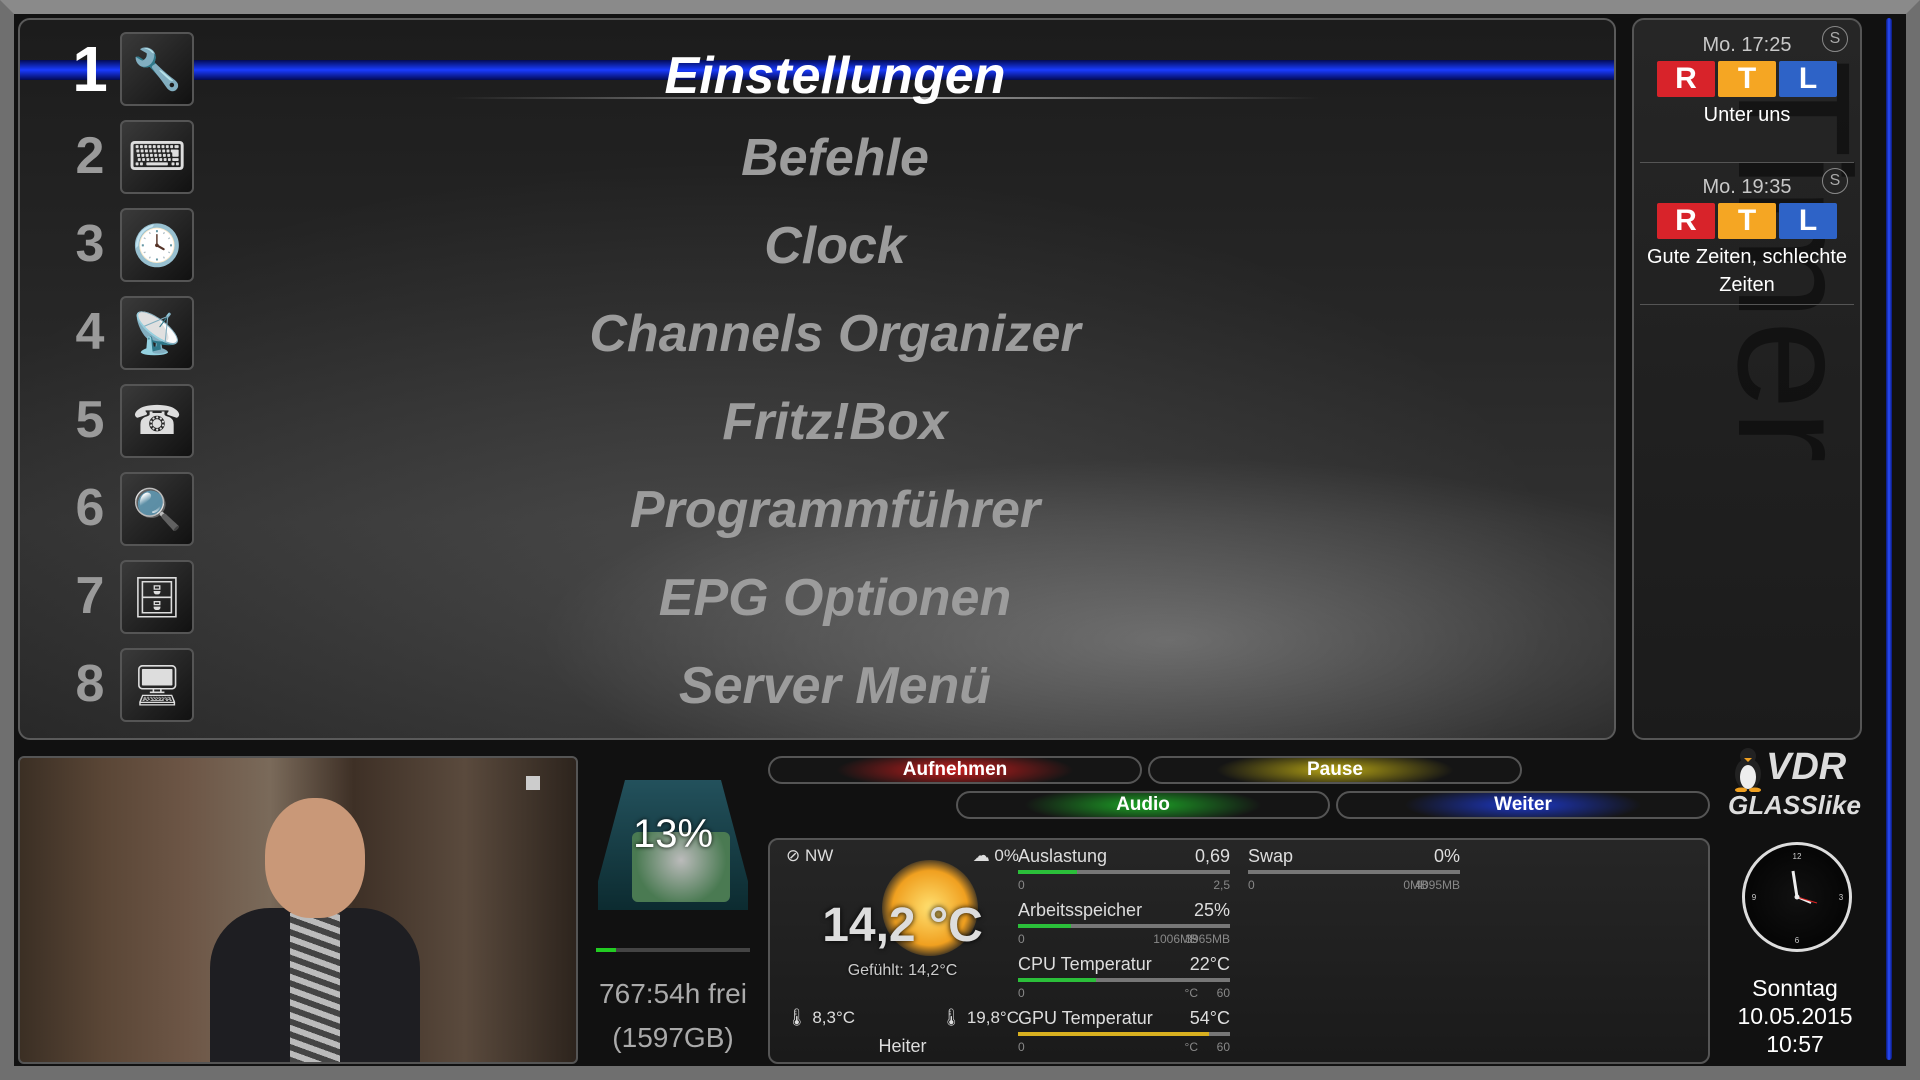  I want to click on compass-icon: ⊘, so click(793, 855).